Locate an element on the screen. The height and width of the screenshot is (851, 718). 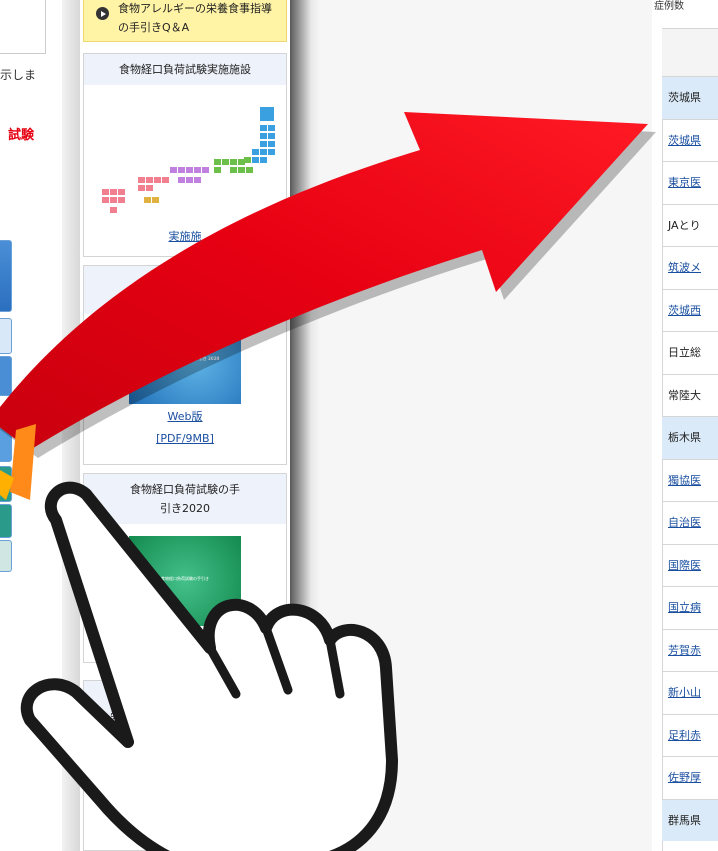
table-row: 筑波メ is located at coordinates (690, 267).